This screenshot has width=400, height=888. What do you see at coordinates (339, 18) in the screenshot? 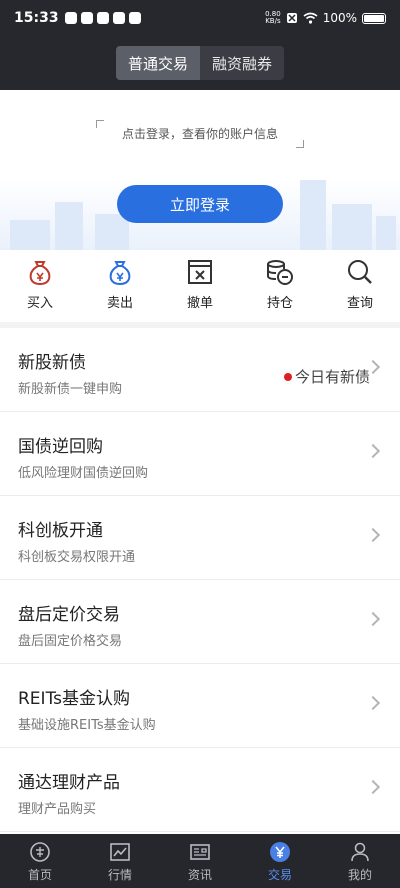
I see `battery-percent: 100%` at bounding box center [339, 18].